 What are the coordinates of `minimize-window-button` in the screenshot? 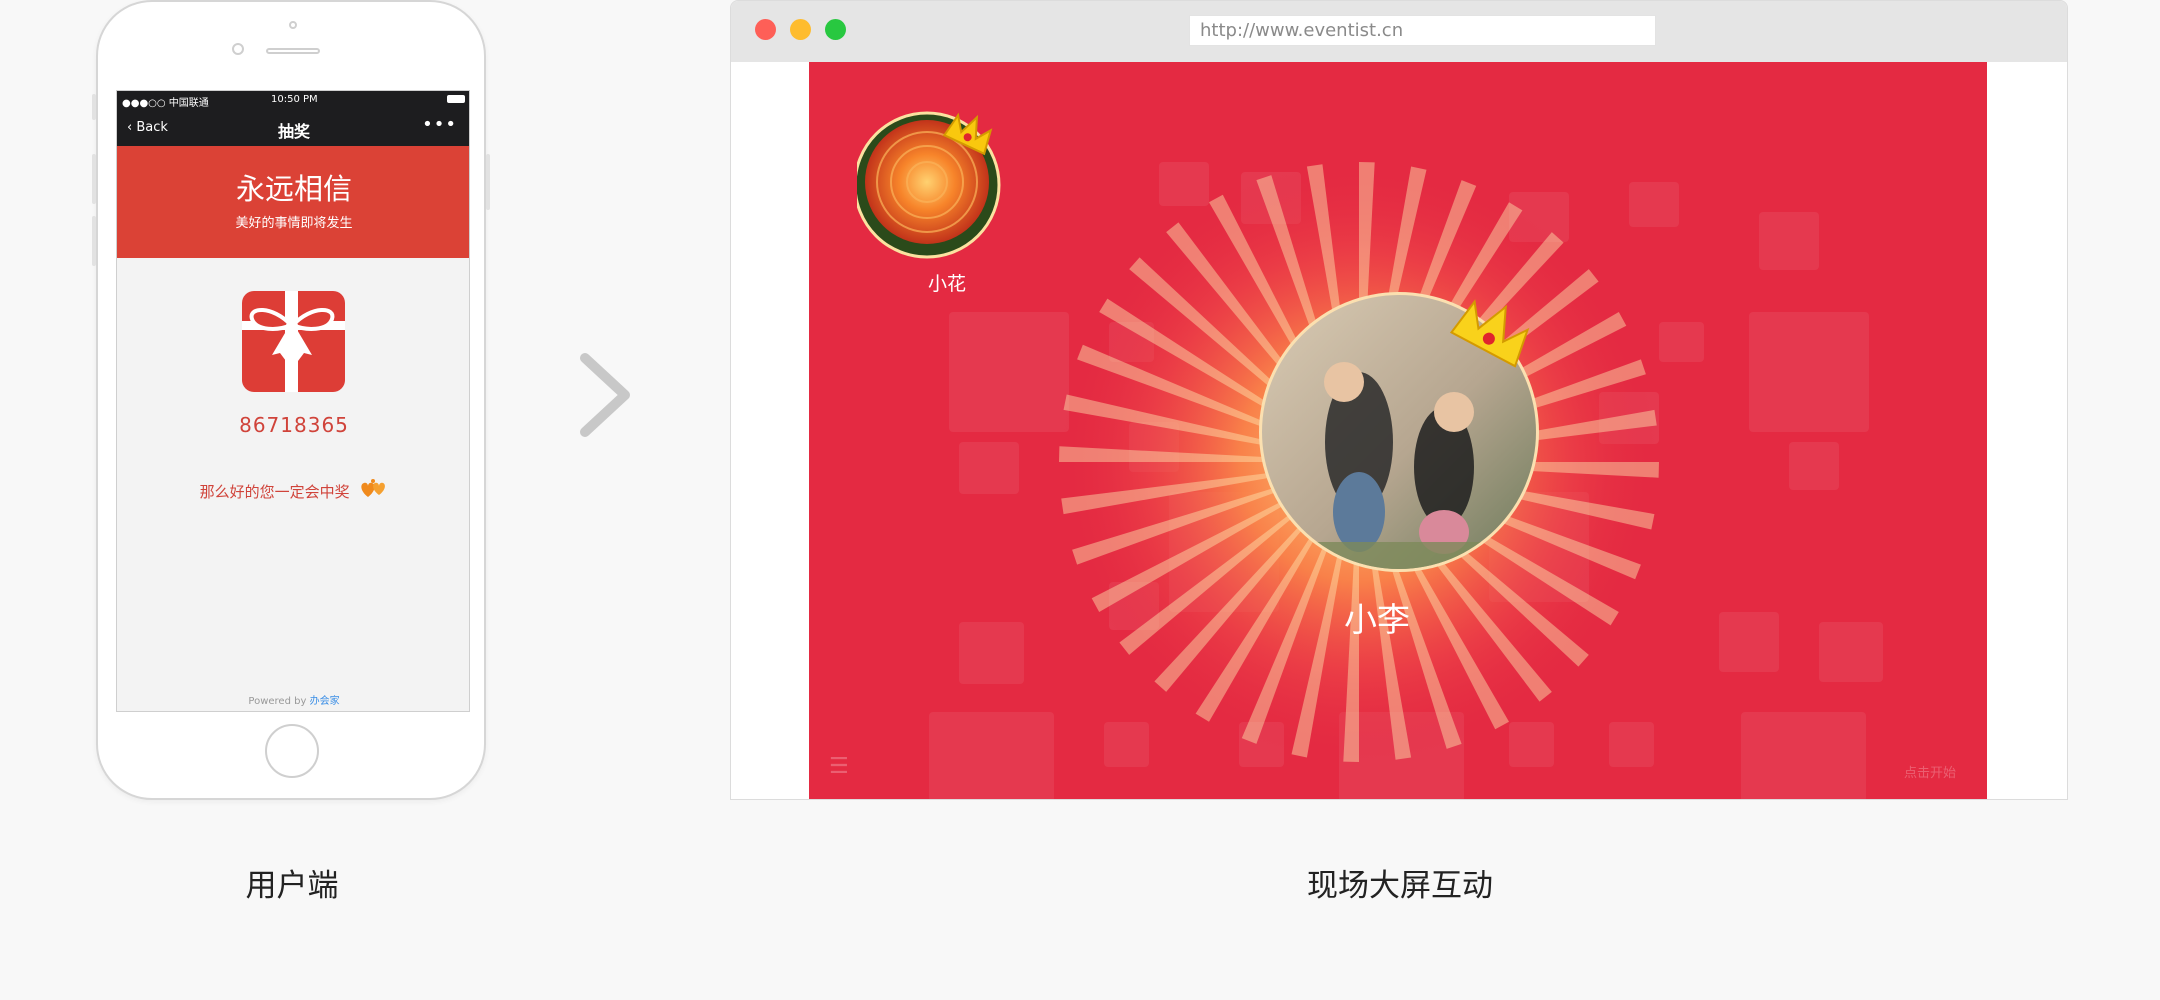 It's located at (800, 29).